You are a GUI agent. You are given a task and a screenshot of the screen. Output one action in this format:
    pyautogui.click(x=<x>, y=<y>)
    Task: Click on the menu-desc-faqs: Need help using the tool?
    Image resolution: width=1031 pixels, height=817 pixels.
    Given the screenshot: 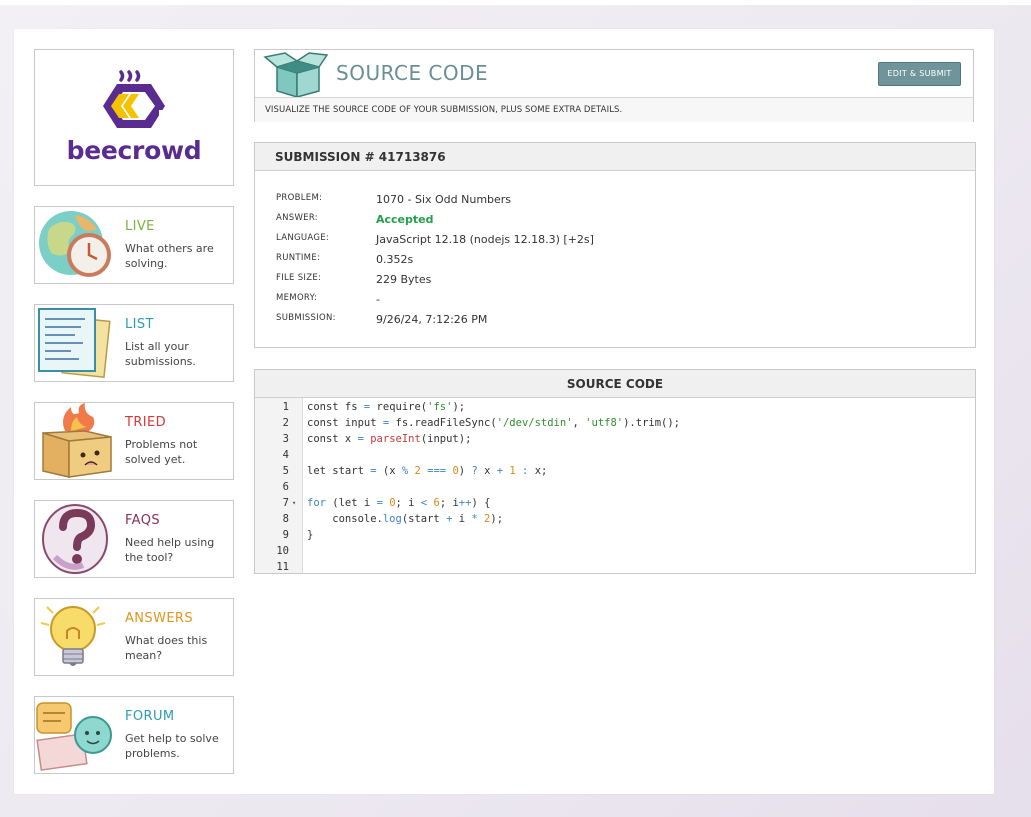 What is the action you would take?
    pyautogui.click(x=170, y=550)
    